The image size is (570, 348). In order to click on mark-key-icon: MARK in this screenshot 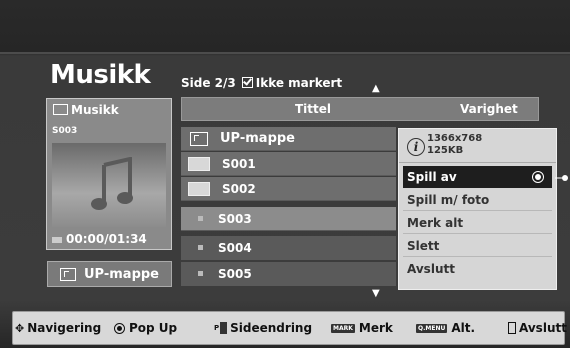, I will do `click(343, 328)`.